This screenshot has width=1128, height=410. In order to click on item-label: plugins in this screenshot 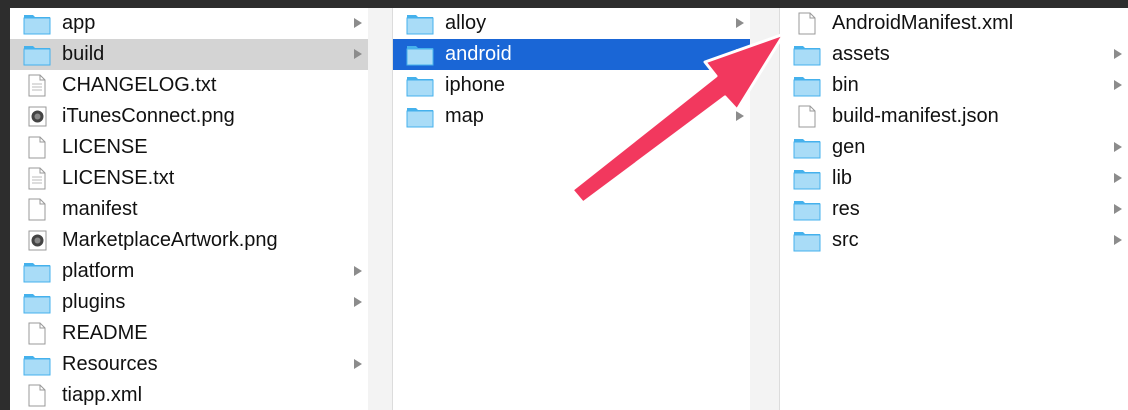, I will do `click(94, 302)`.